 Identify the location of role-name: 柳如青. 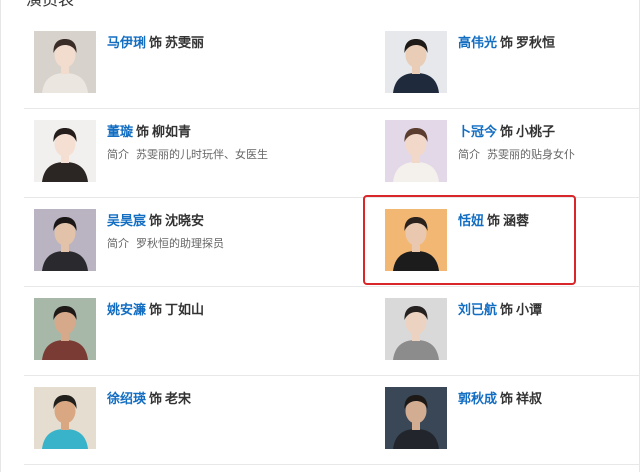
(172, 131).